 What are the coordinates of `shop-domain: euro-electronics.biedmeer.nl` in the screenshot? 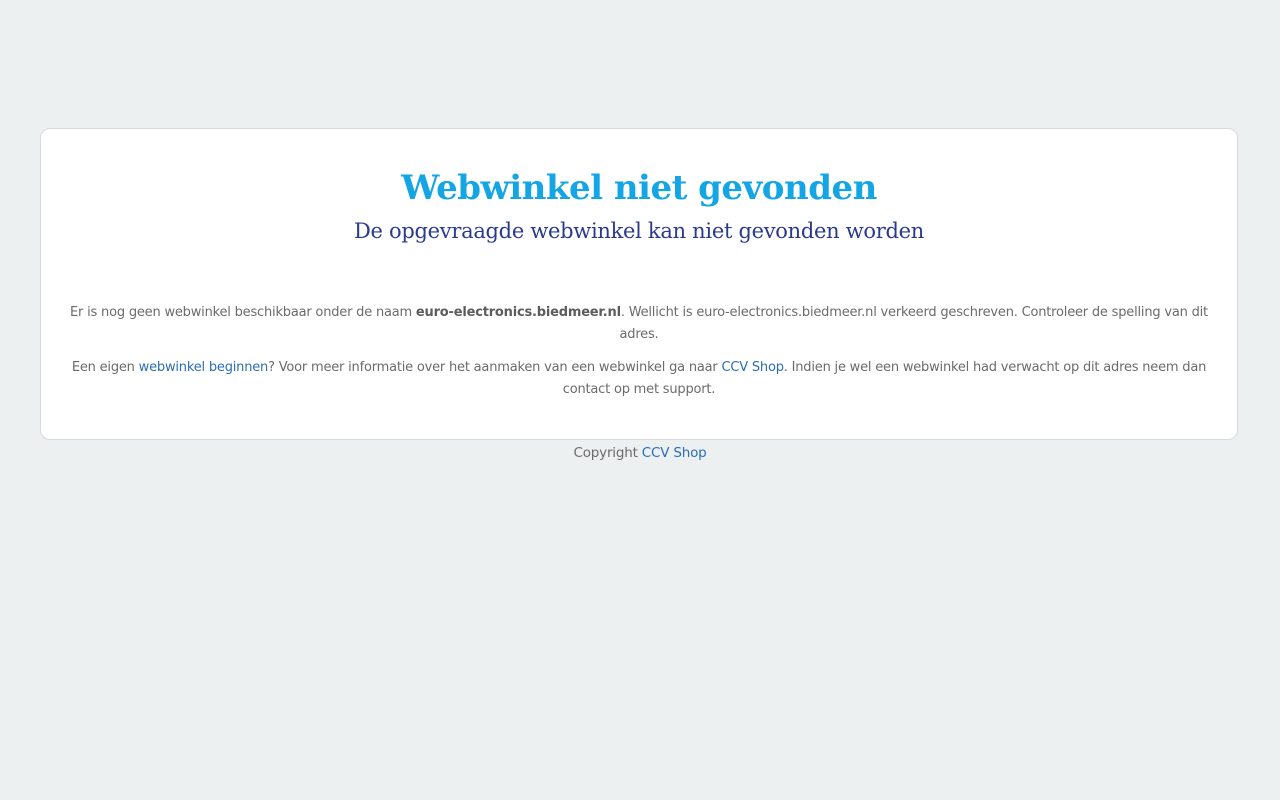 It's located at (518, 312).